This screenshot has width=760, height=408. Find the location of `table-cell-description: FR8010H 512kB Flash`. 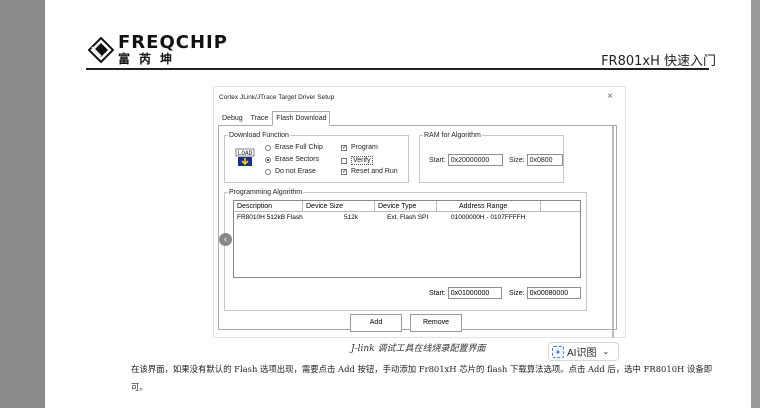

table-cell-description: FR8010H 512kB Flash is located at coordinates (270, 217).